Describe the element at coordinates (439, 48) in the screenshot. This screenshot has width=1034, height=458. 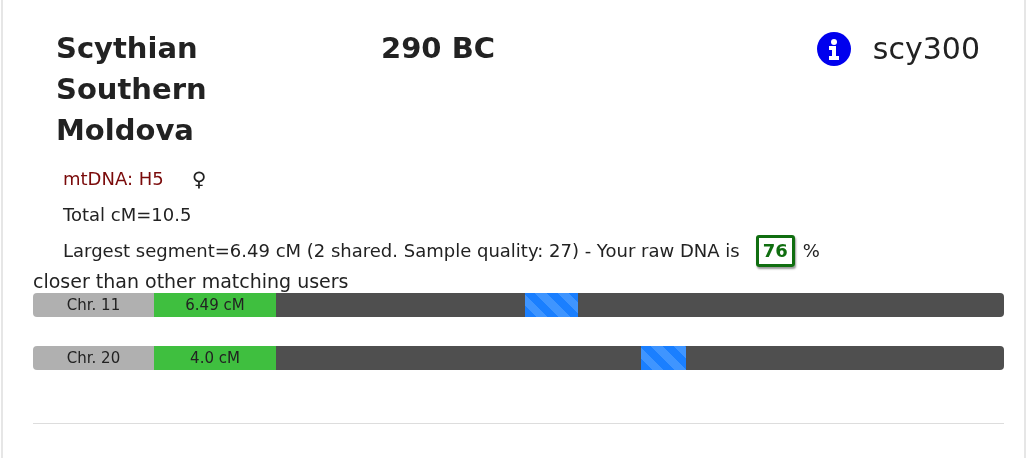
I see `sample-date: 290 BC` at that location.